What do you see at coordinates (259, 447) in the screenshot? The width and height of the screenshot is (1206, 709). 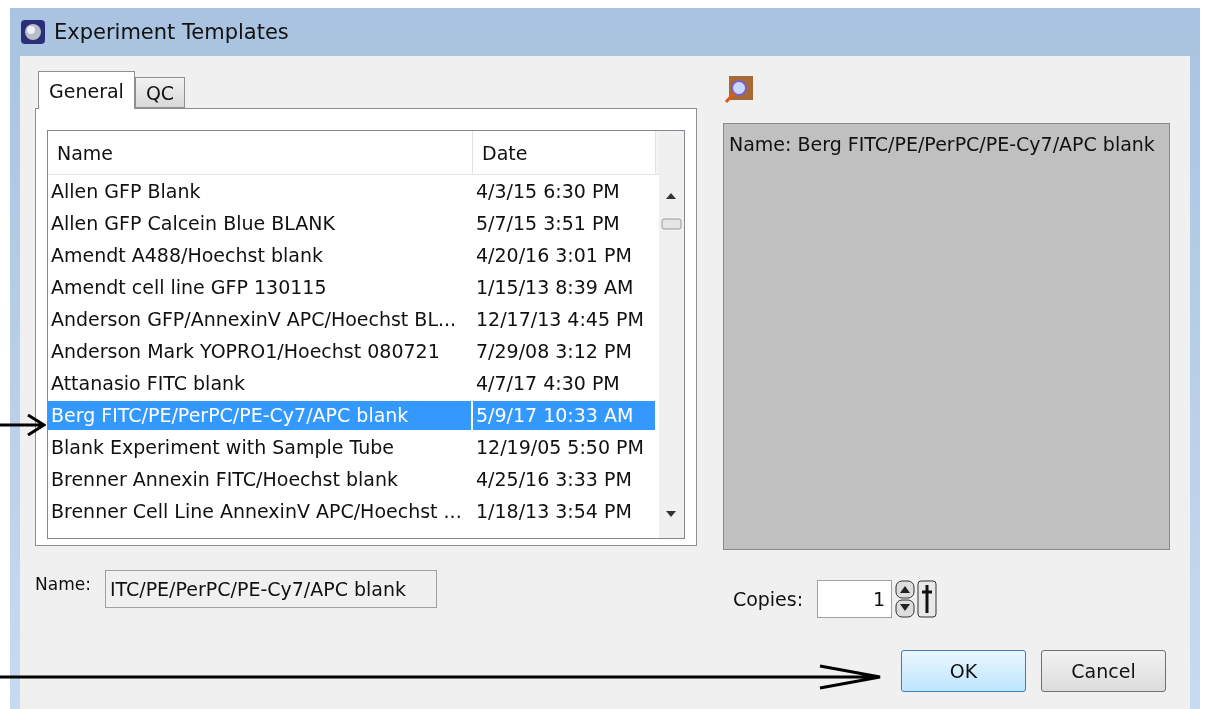 I see `table-cell: Blank Experiment with Sample Tube` at bounding box center [259, 447].